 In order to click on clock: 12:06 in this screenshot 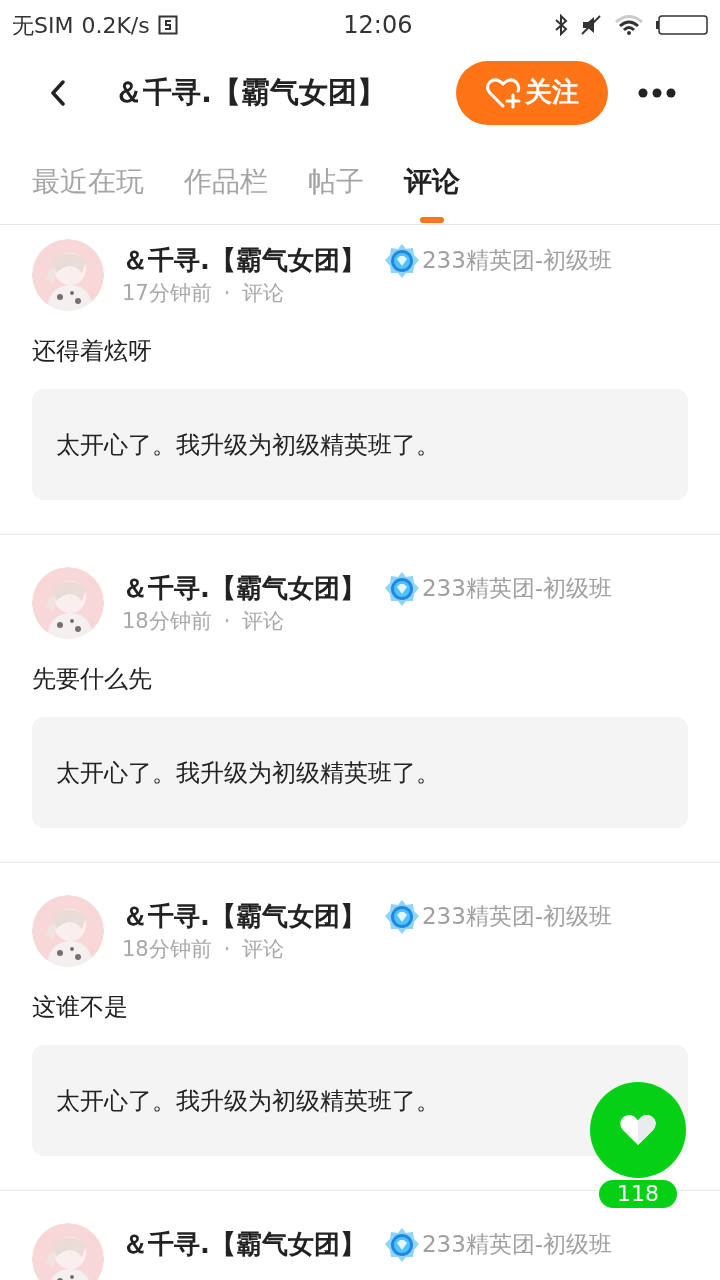, I will do `click(378, 25)`.